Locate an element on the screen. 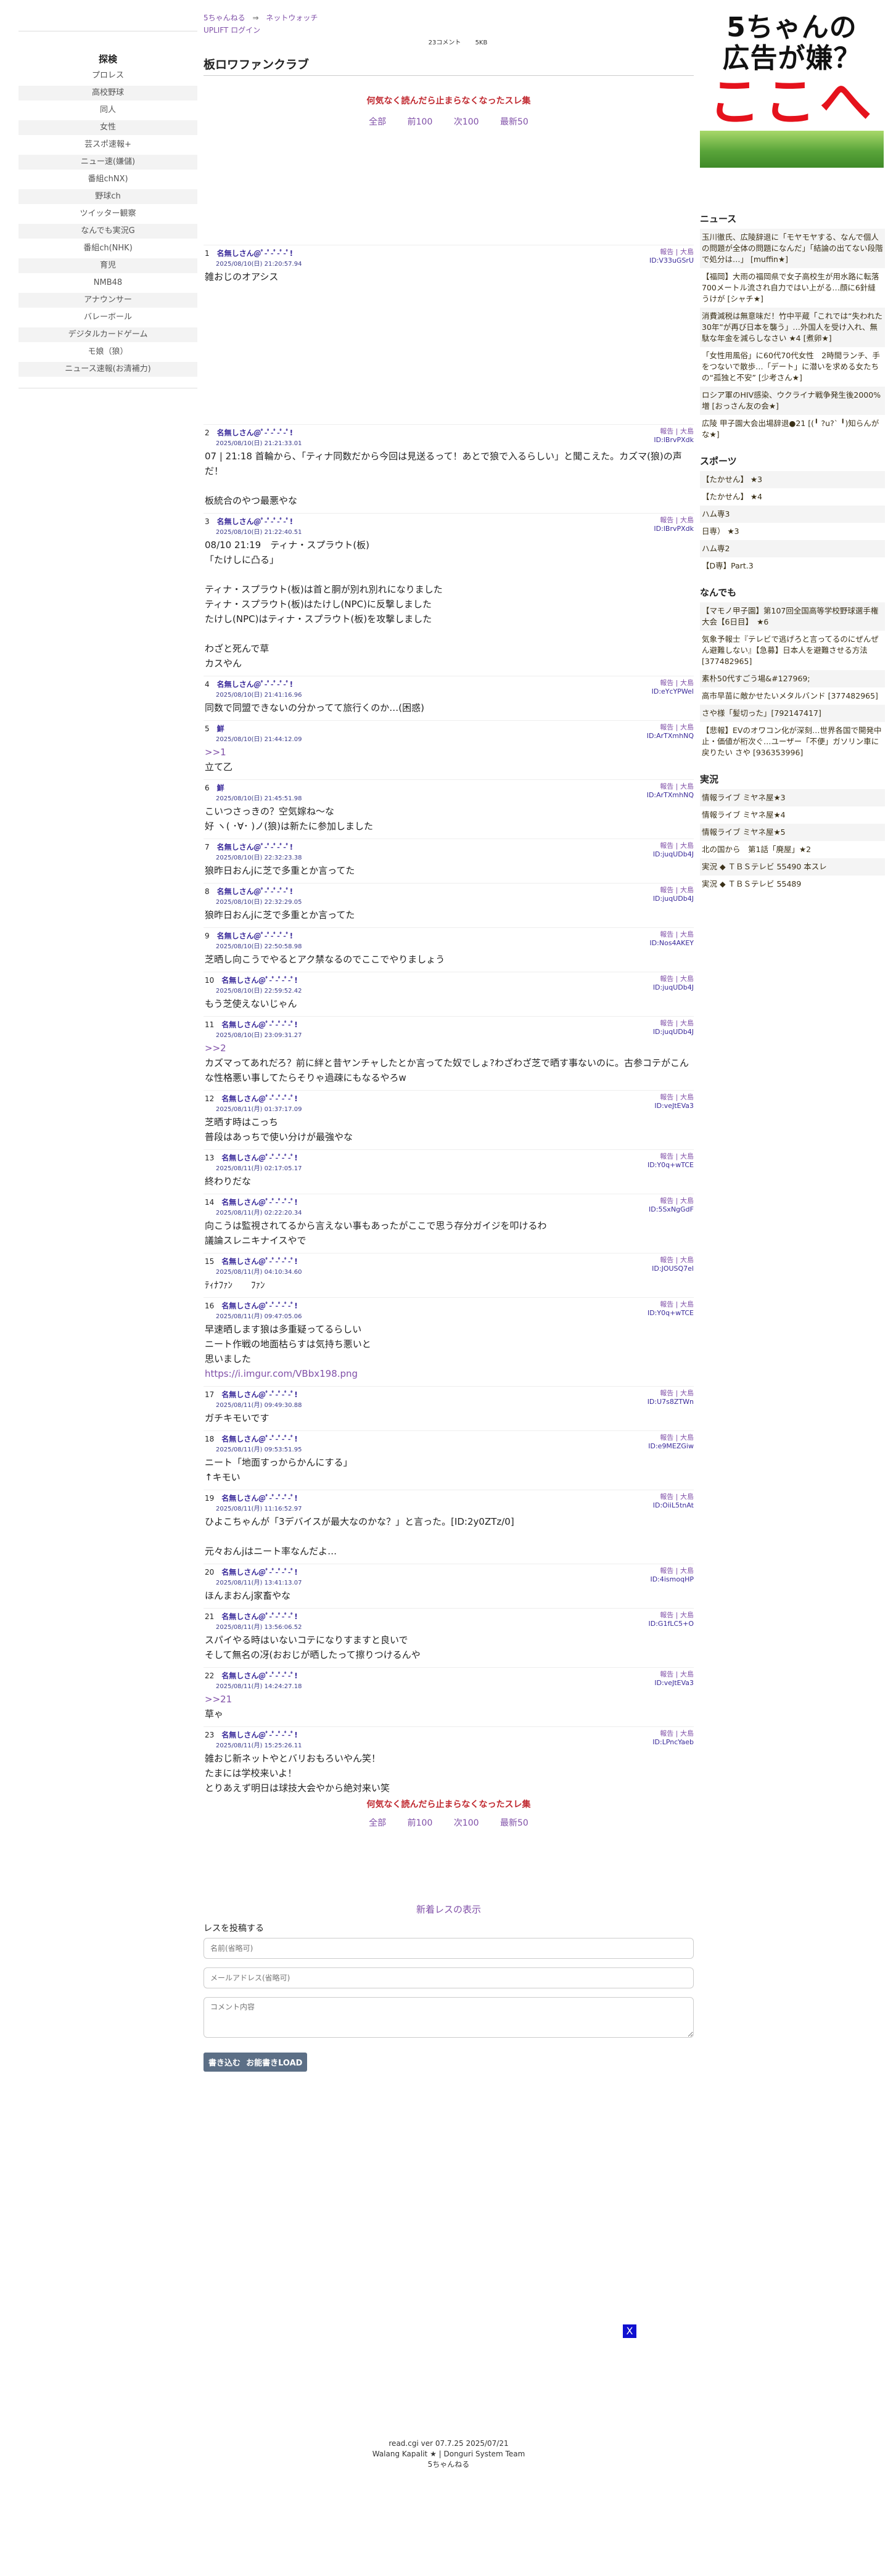 The width and height of the screenshot is (888, 2576). sidebar-item: アナウンサー is located at coordinates (107, 300).